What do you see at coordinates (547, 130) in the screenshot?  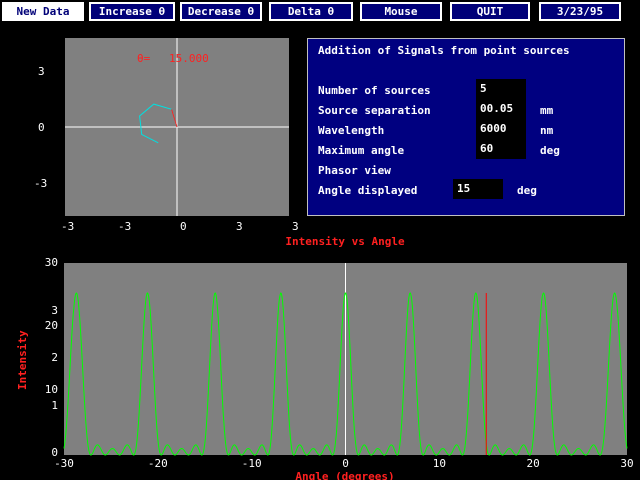 I see `wavelength-unit: nm` at bounding box center [547, 130].